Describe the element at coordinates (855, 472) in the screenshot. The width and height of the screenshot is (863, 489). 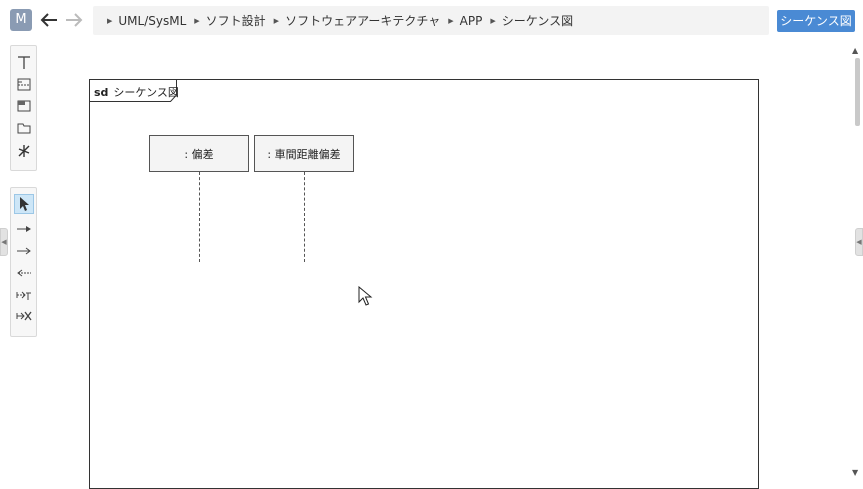
I see `scroll-down-arrow: ▼` at that location.